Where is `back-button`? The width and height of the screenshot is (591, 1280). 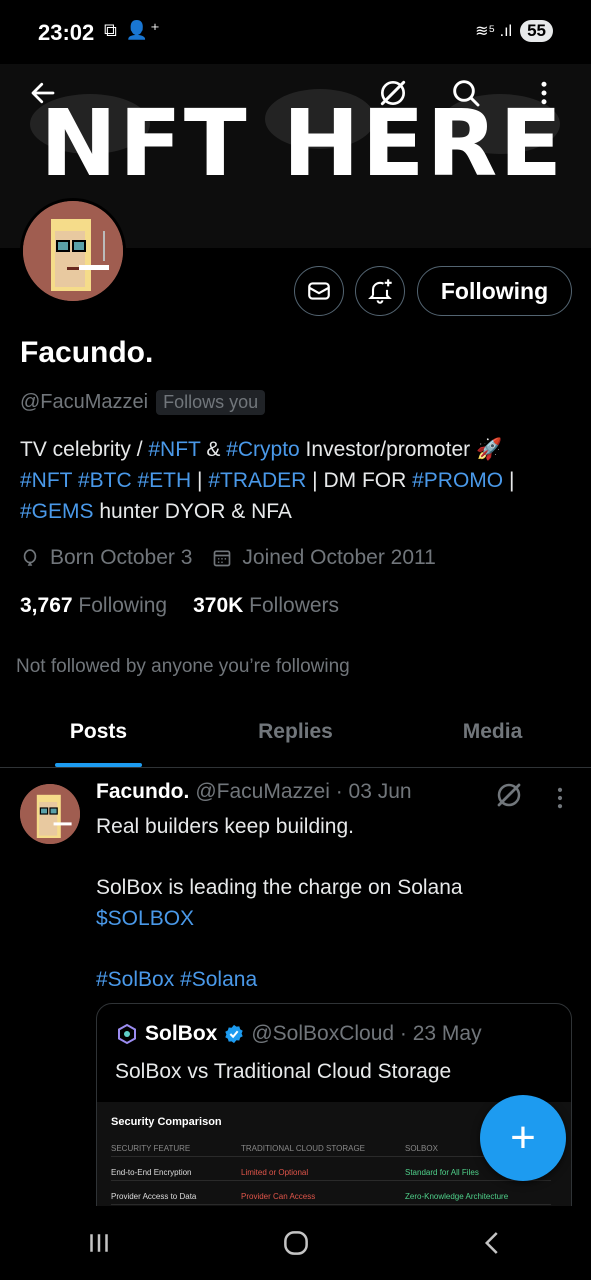
back-button is located at coordinates (43, 93).